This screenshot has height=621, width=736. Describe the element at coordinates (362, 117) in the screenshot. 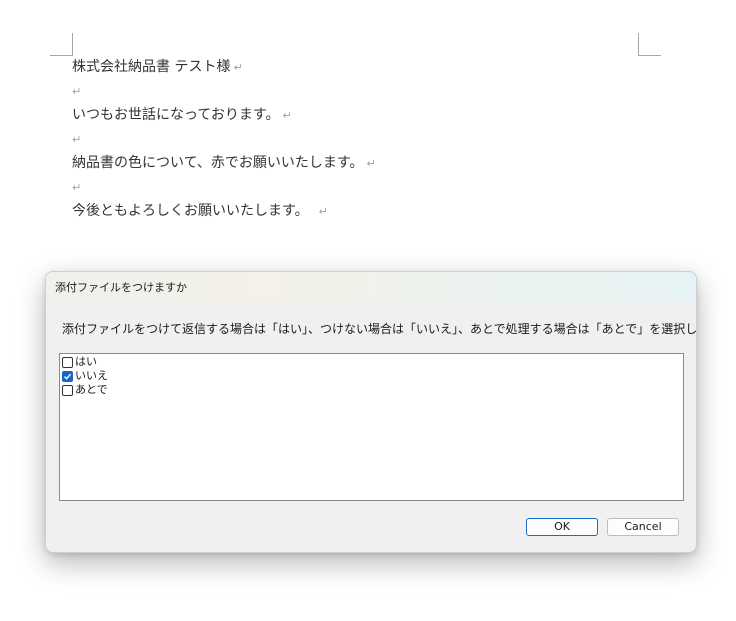

I see `document-line: いつもお世話になっております。 ↵` at that location.